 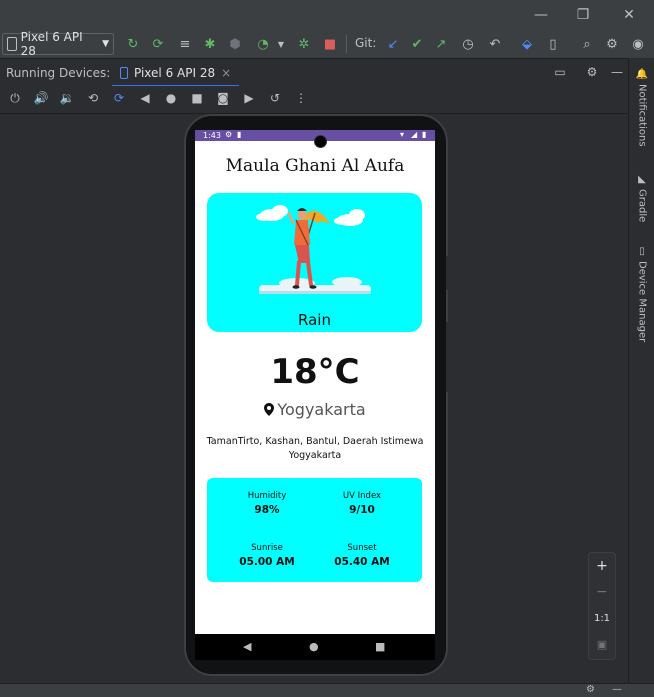 I want to click on tab-pixel-6-api-28: Pixel 6 API 28 ×, so click(x=176, y=73).